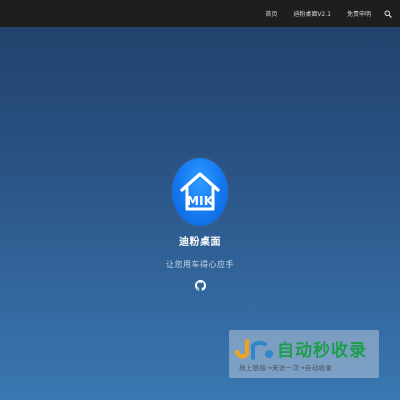 The height and width of the screenshot is (400, 400). What do you see at coordinates (359, 13) in the screenshot?
I see `nav-item-disclaimer: 免责申明` at bounding box center [359, 13].